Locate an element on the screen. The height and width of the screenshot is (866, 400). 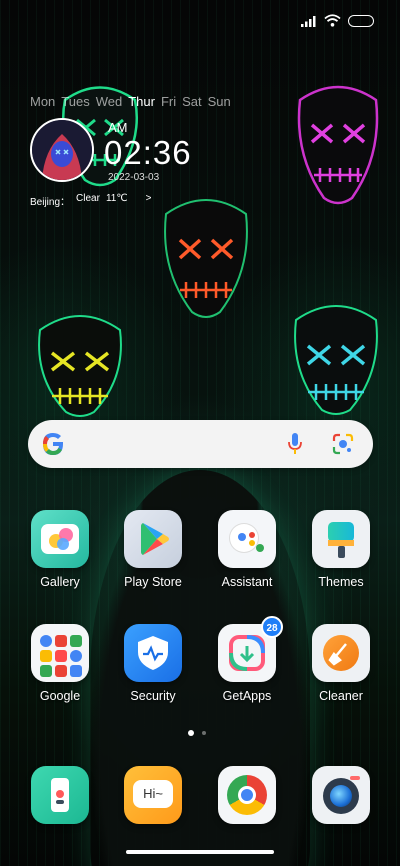
clock-date: 2022-03-03 is located at coordinates (134, 177).